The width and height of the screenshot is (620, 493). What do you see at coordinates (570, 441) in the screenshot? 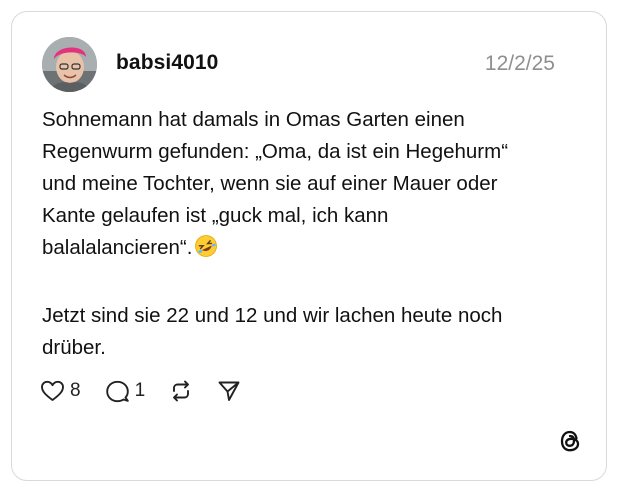
I see `threads-logo` at bounding box center [570, 441].